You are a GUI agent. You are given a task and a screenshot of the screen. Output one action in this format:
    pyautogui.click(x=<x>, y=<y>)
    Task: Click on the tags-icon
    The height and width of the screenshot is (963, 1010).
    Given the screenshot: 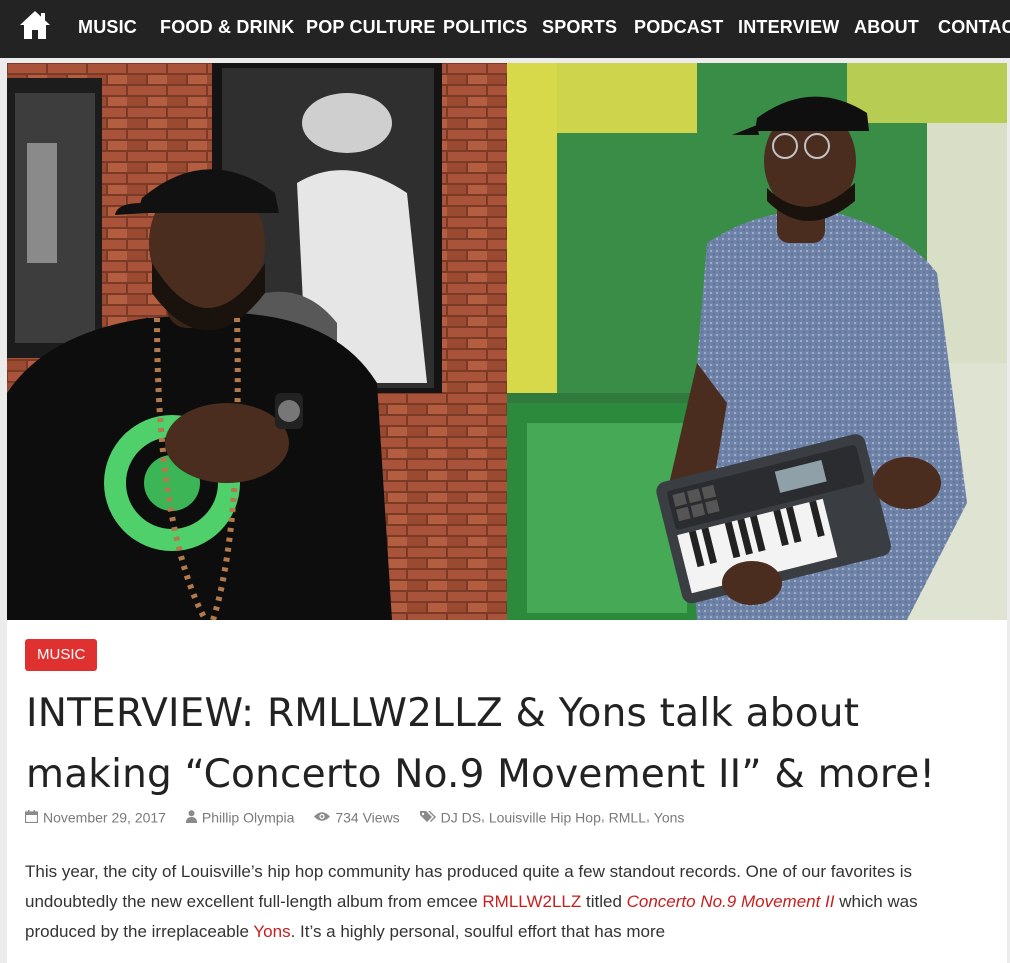 What is the action you would take?
    pyautogui.click(x=427, y=817)
    